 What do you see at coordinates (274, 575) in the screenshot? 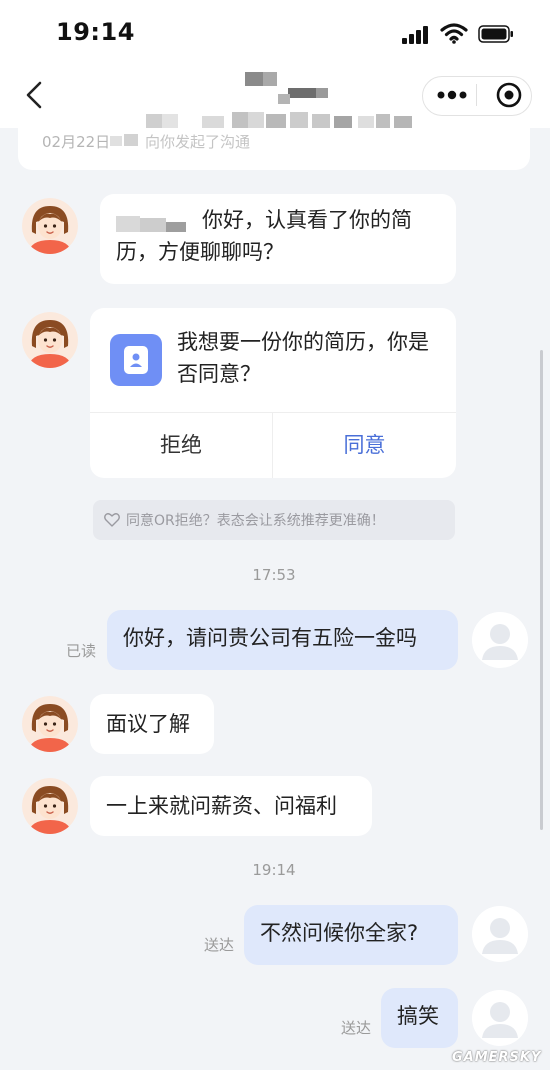
I see `timestamp: 17:53` at bounding box center [274, 575].